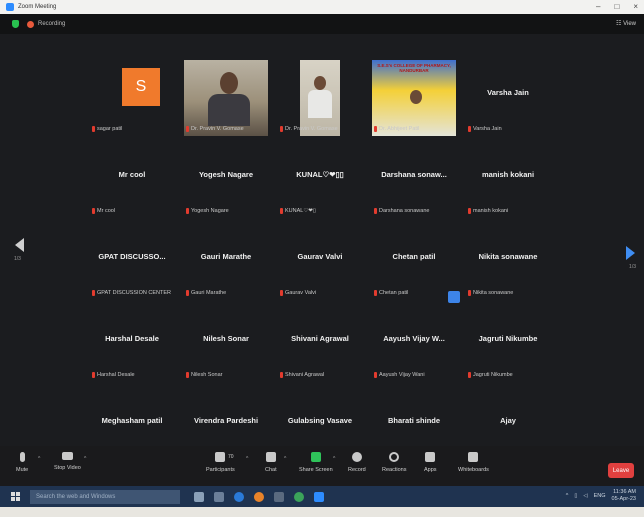  Describe the element at coordinates (616, 6) in the screenshot. I see `maximize-button: □` at that location.